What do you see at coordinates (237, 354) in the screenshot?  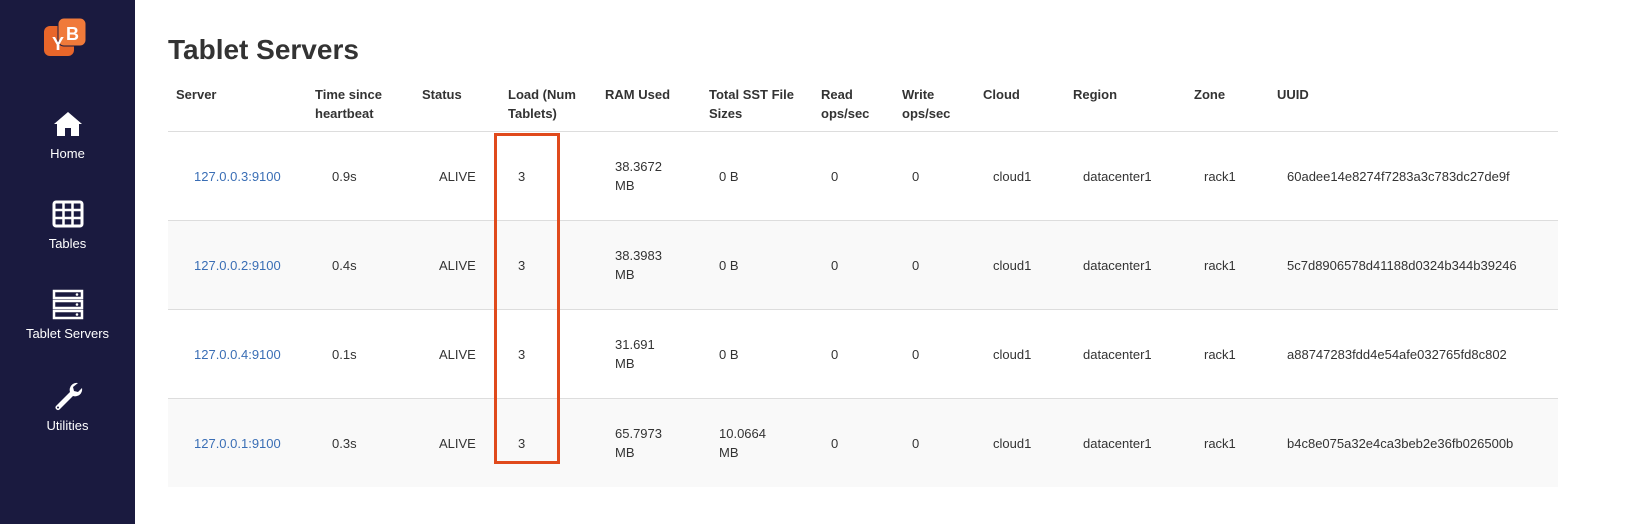 I see `server-link: 127.0.0.4:9100` at bounding box center [237, 354].